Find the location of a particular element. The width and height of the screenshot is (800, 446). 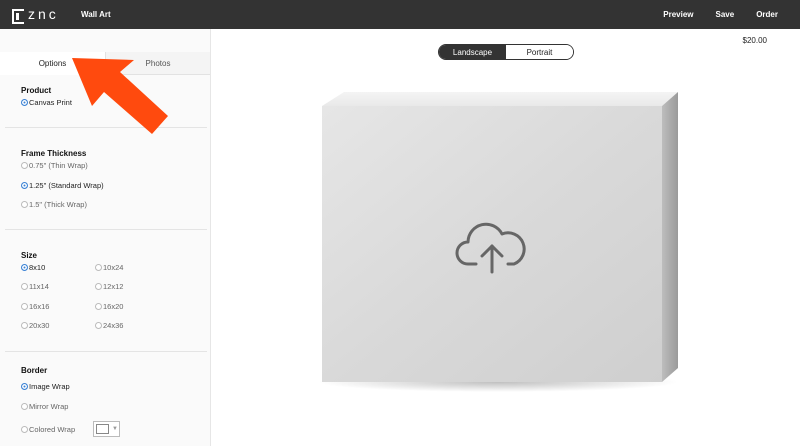

annotation-arrow-icon is located at coordinates (120, 96).